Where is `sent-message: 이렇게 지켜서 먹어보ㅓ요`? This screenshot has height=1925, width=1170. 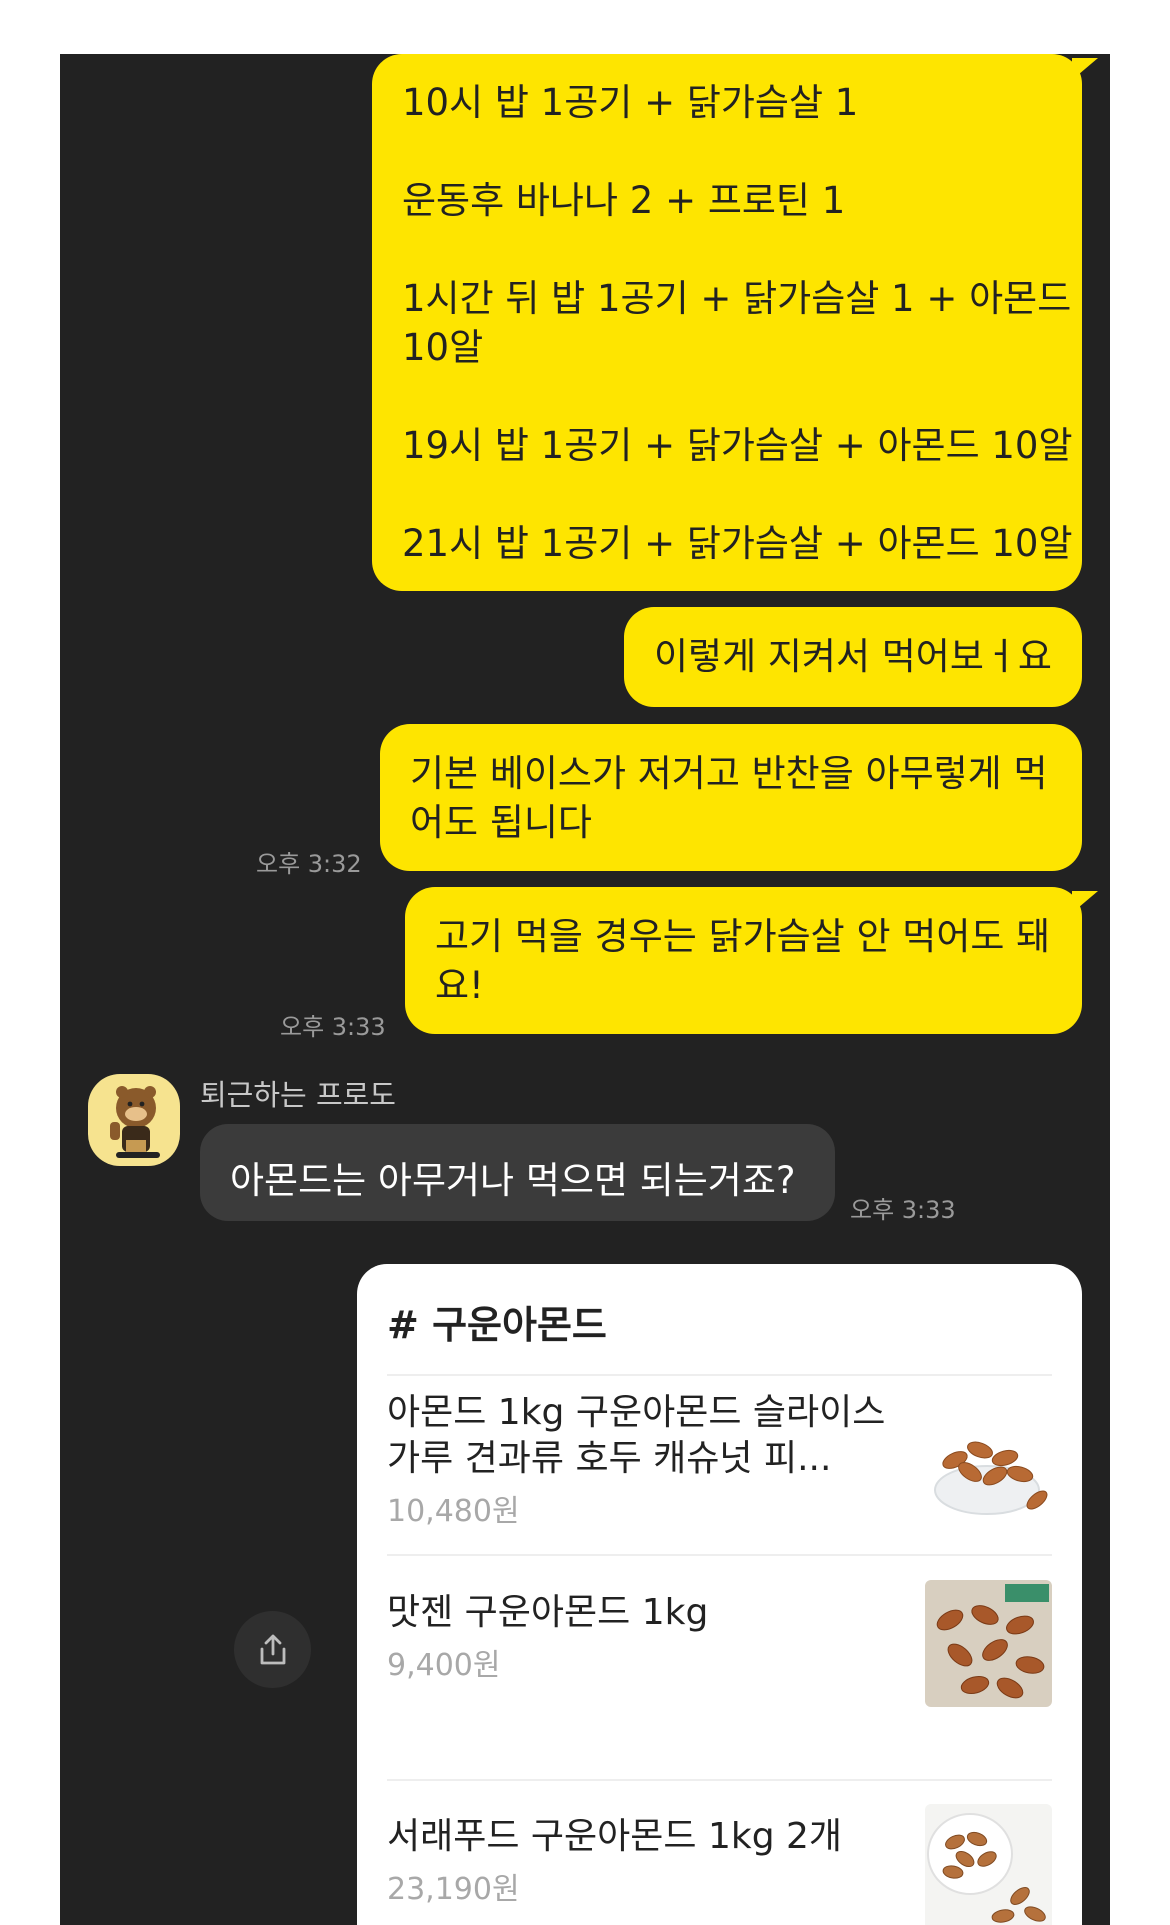 sent-message: 이렇게 지켜서 먹어보ㅓ요 is located at coordinates (853, 657).